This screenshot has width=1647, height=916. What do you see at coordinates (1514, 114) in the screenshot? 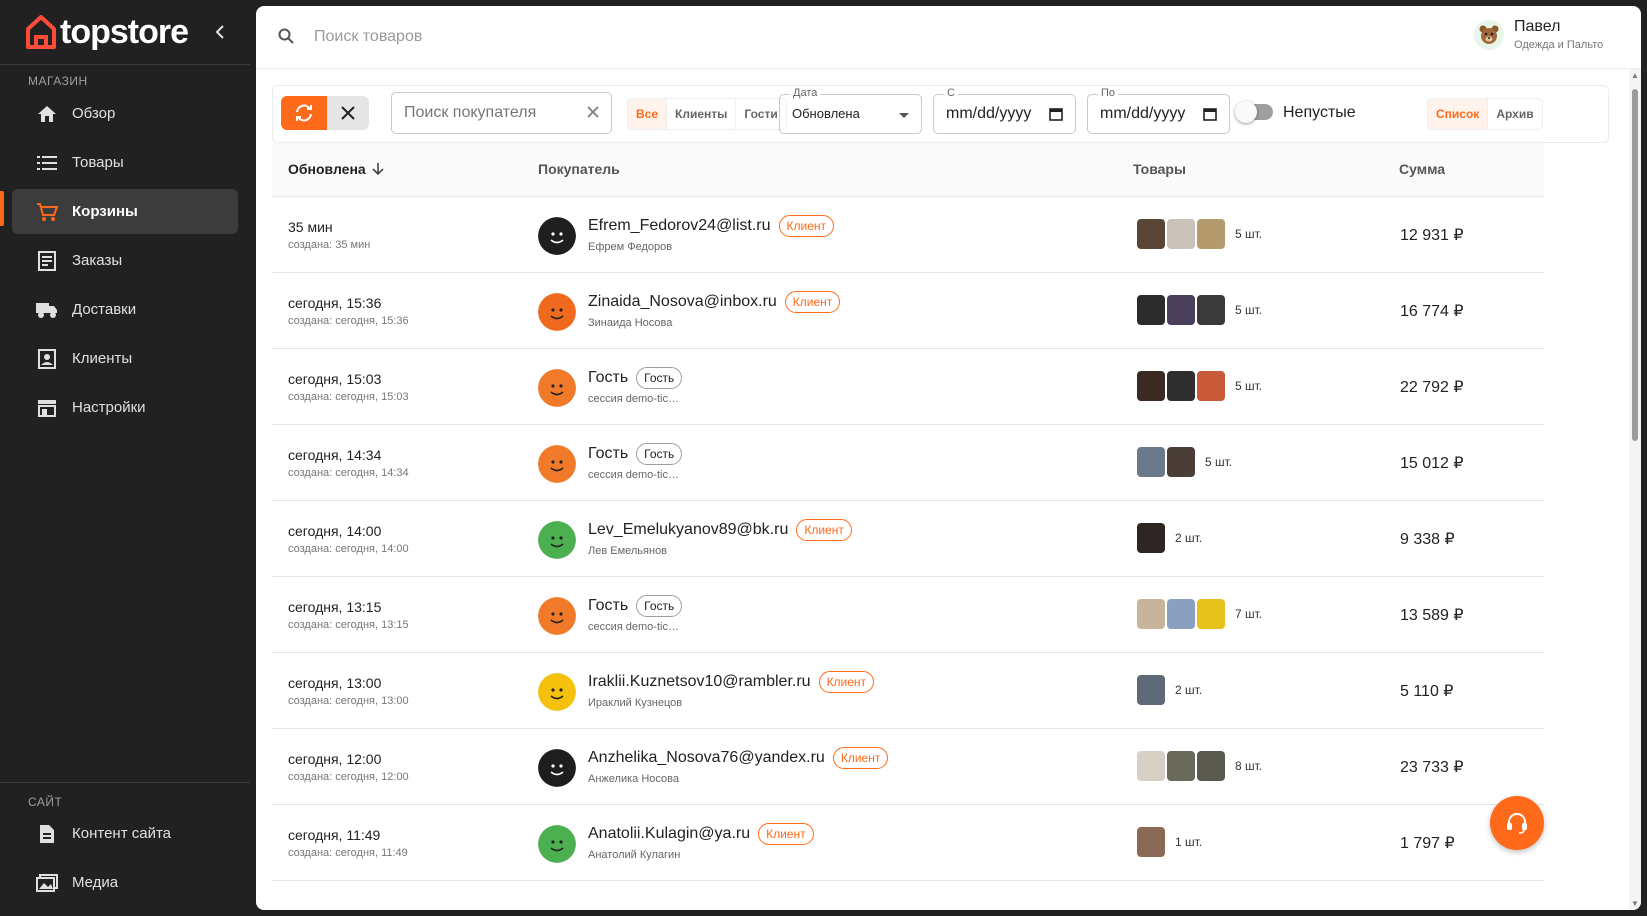
I see `view-archive: Архив` at bounding box center [1514, 114].